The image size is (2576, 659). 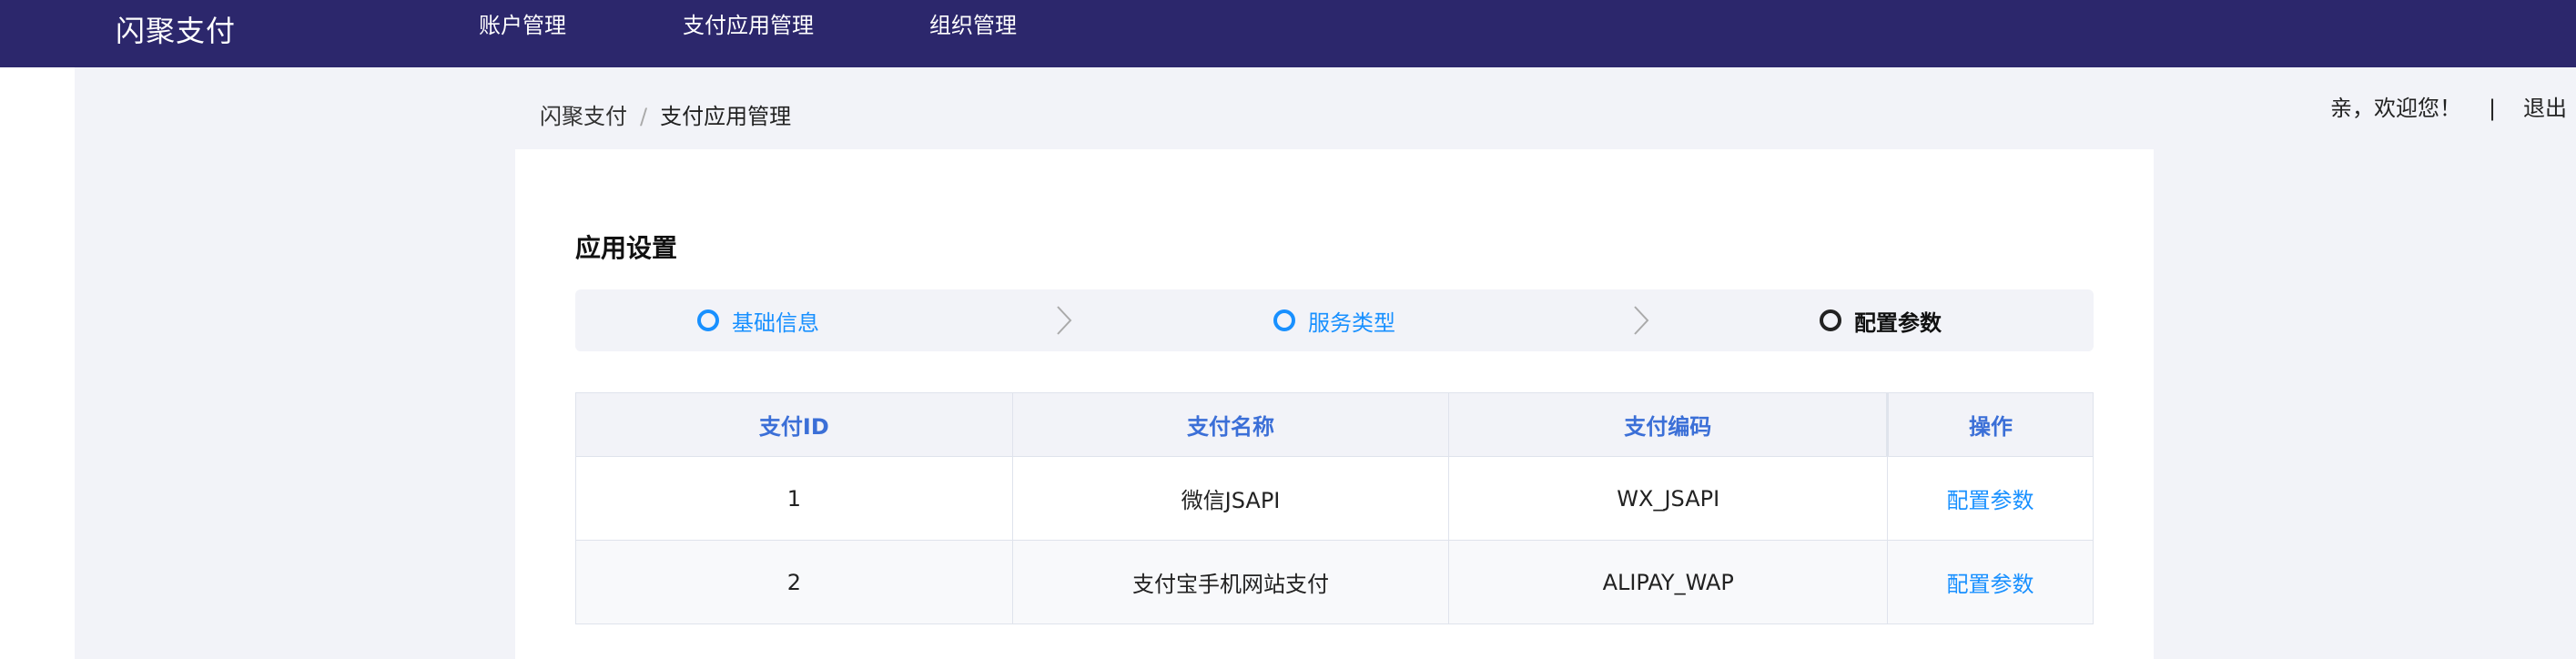 What do you see at coordinates (973, 25) in the screenshot?
I see `nav-item-organization-management: 组织管理` at bounding box center [973, 25].